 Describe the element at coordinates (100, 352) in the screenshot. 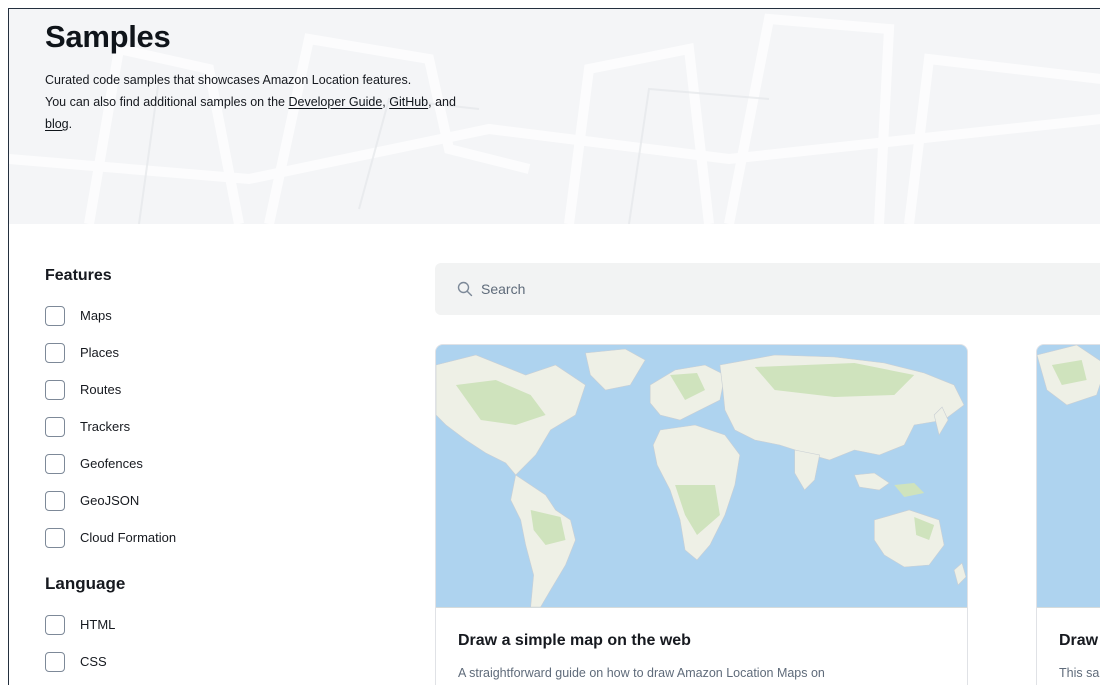

I see `checkbox-label: Places` at that location.